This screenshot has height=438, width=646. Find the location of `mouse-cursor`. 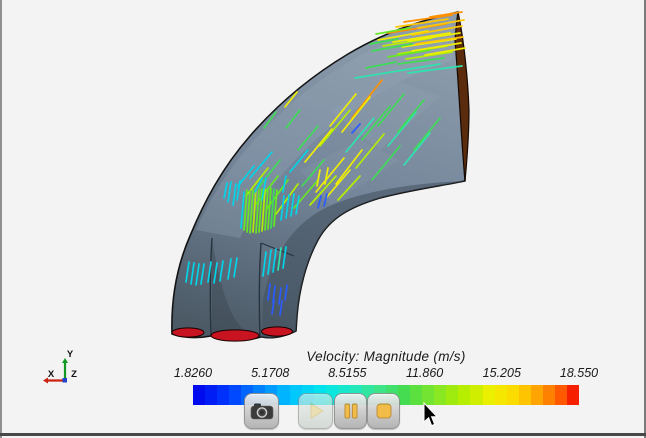

mouse-cursor is located at coordinates (431, 414).